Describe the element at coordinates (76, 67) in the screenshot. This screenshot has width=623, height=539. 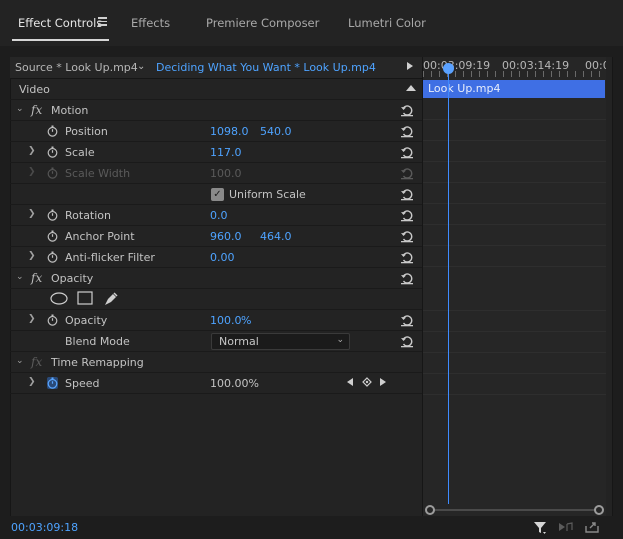
I see `source-clip-label: Source * Look Up.mp4` at that location.